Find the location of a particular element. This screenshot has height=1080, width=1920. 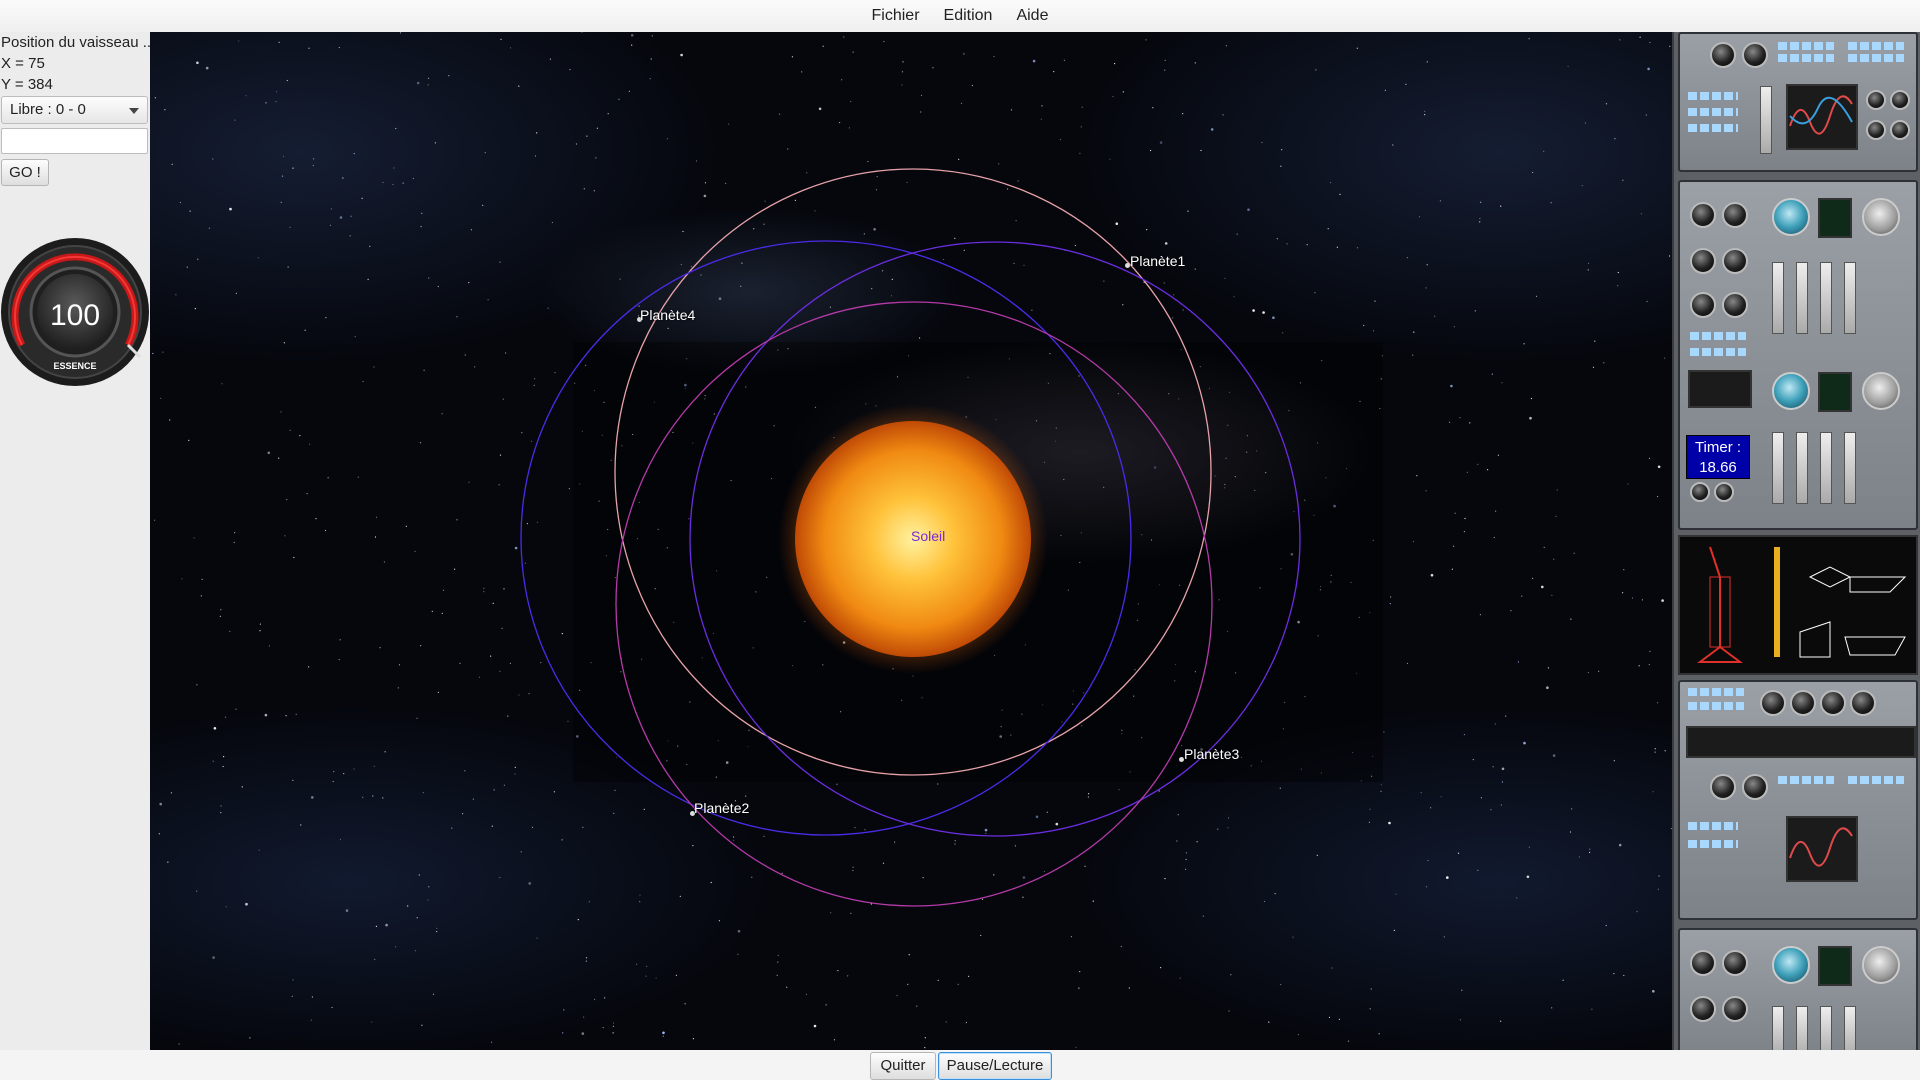

planet1-label: Planète1 is located at coordinates (1158, 261).